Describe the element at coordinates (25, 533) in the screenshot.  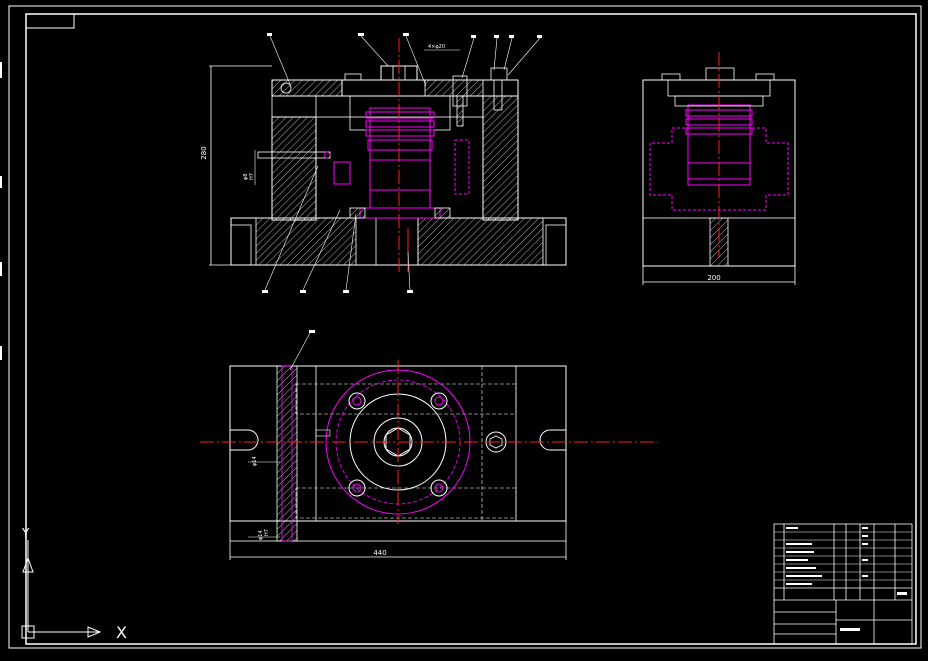
I see `ucs-y-label: Y` at that location.